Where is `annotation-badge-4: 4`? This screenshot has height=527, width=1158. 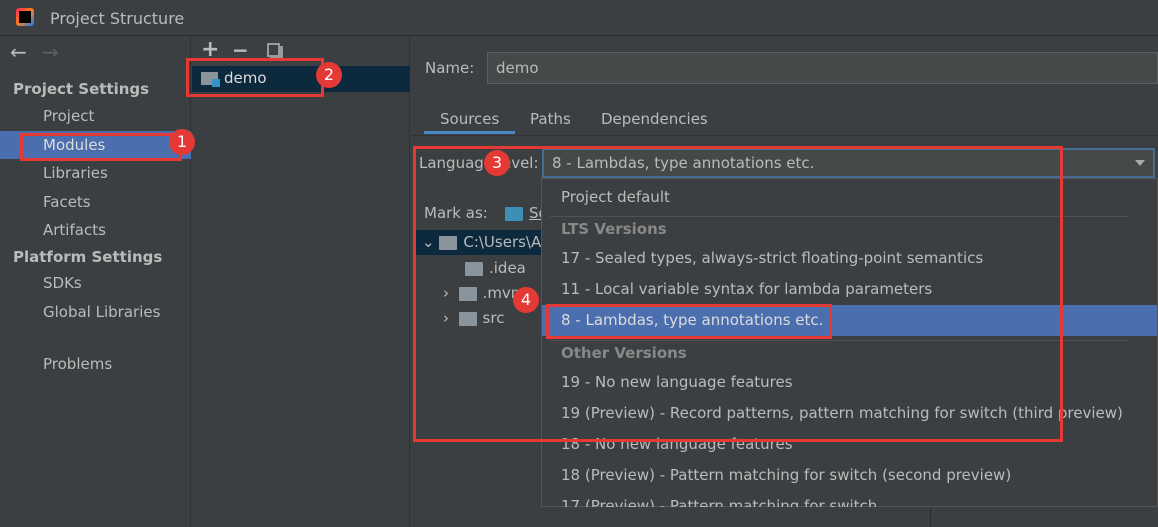
annotation-badge-4: 4 is located at coordinates (526, 300).